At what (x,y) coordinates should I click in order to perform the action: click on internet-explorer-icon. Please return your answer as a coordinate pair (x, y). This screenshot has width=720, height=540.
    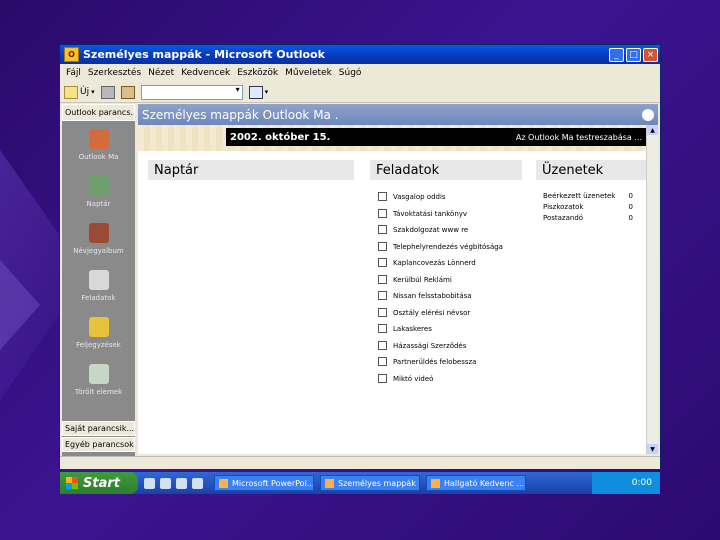
    Looking at the image, I should click on (149, 483).